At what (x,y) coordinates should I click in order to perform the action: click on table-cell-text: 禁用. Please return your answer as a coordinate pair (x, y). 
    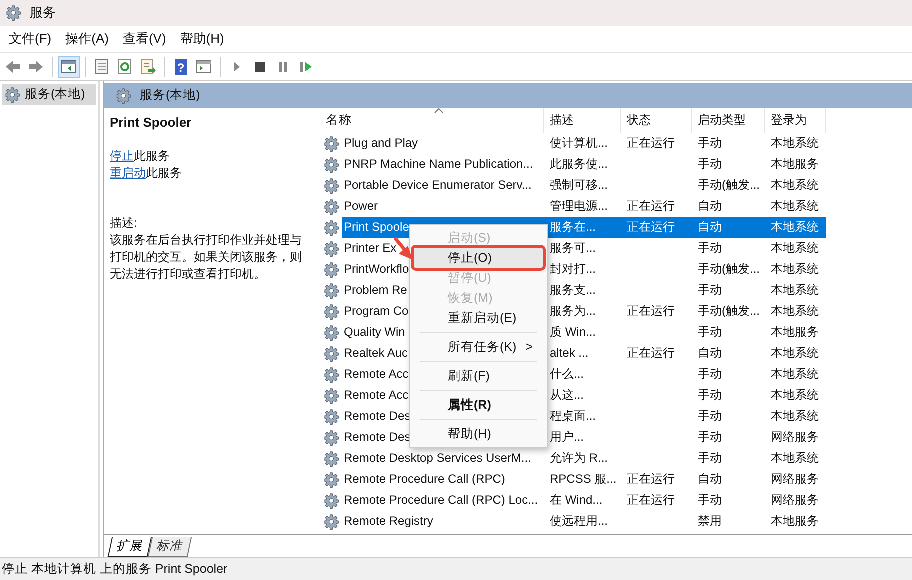
    Looking at the image, I should click on (710, 521).